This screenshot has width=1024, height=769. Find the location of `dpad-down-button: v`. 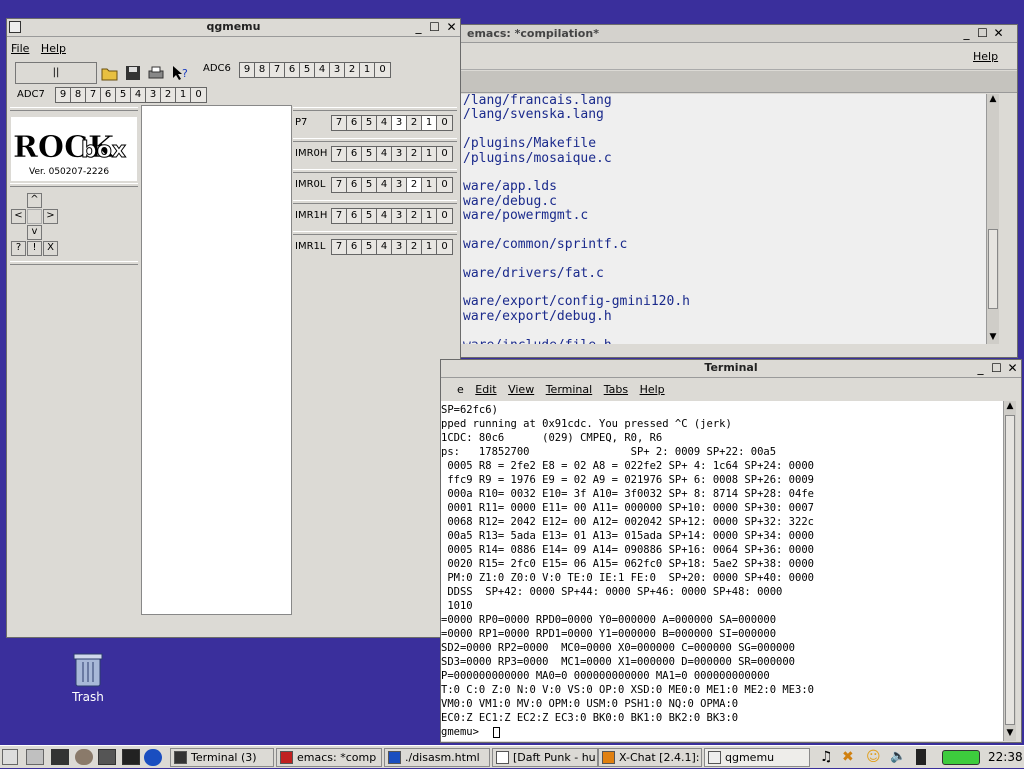

dpad-down-button: v is located at coordinates (34, 232).